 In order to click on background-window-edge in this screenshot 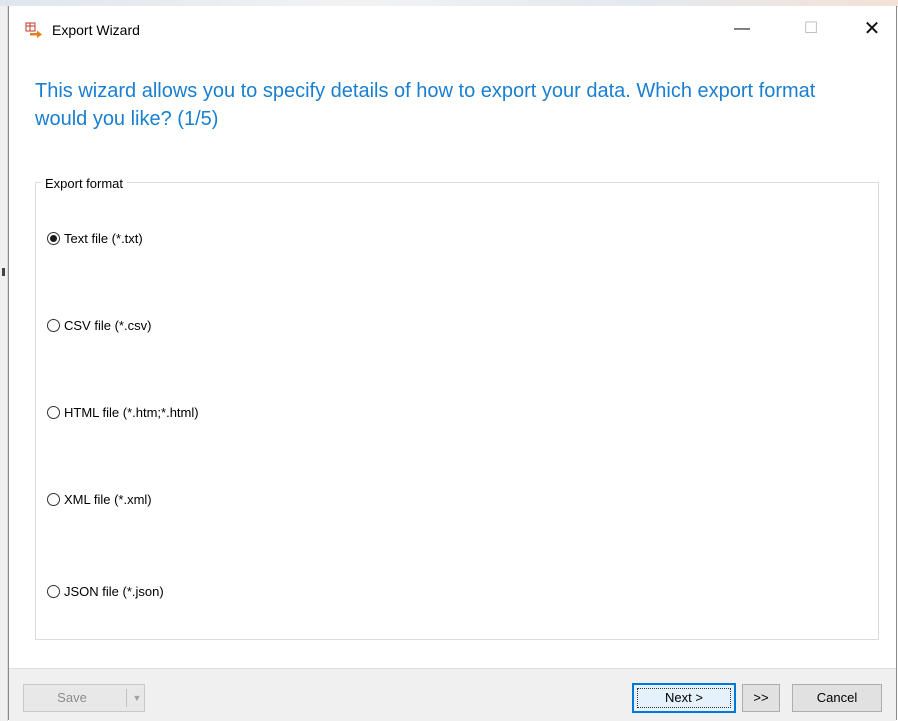, I will do `click(4, 363)`.